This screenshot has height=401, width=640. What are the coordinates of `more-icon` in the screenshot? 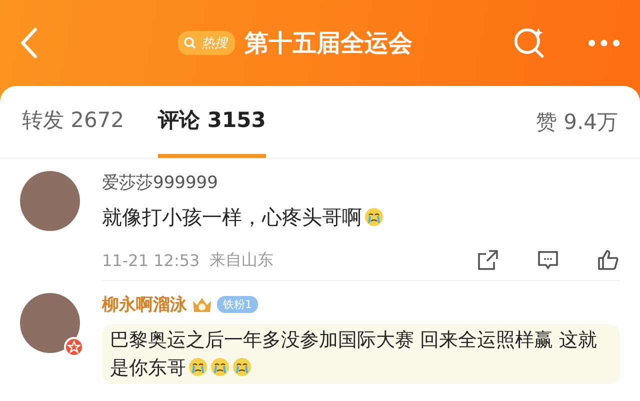 It's located at (604, 43).